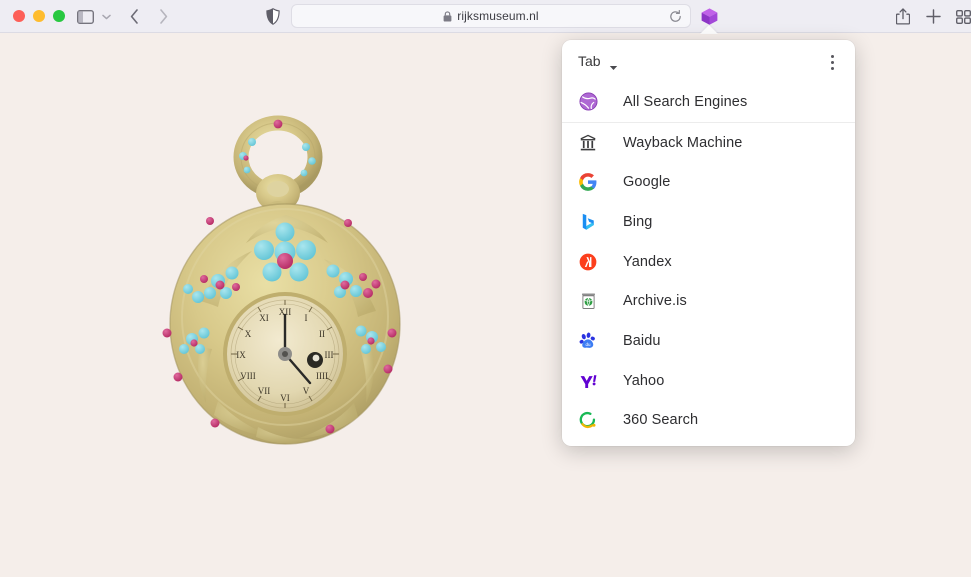  What do you see at coordinates (241, 355) in the screenshot?
I see `svg-text: IX` at bounding box center [241, 355].